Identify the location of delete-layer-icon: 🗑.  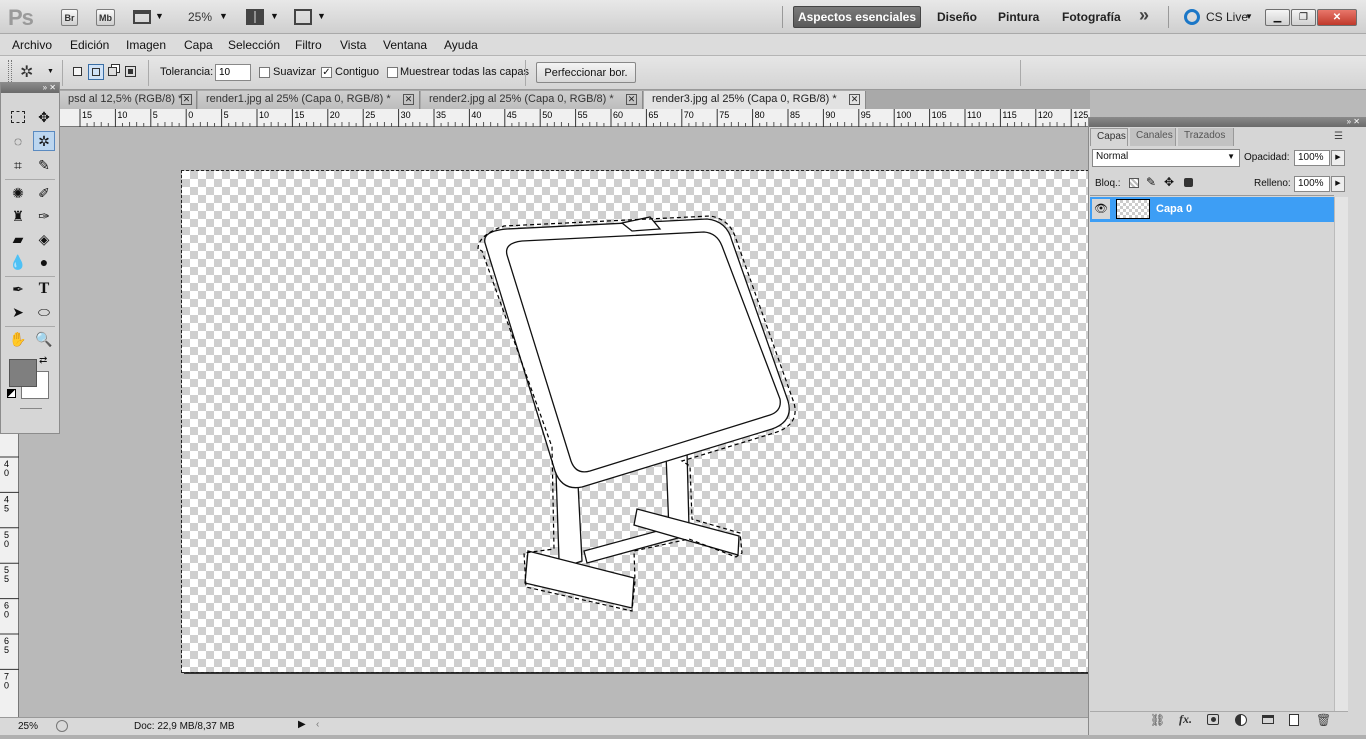
(1323, 720).